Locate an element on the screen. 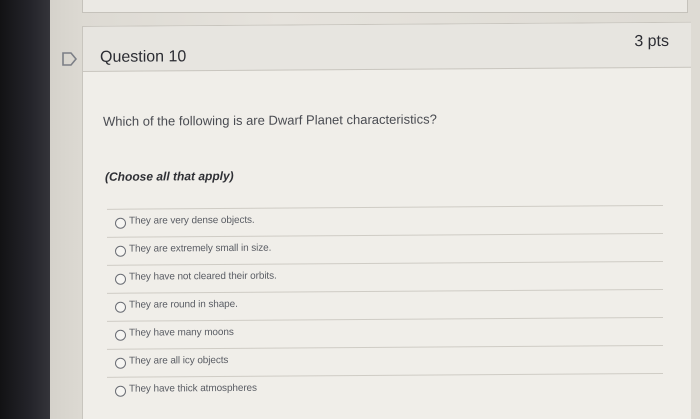 The image size is (700, 419). answer-option: They are round in shape. is located at coordinates (385, 304).